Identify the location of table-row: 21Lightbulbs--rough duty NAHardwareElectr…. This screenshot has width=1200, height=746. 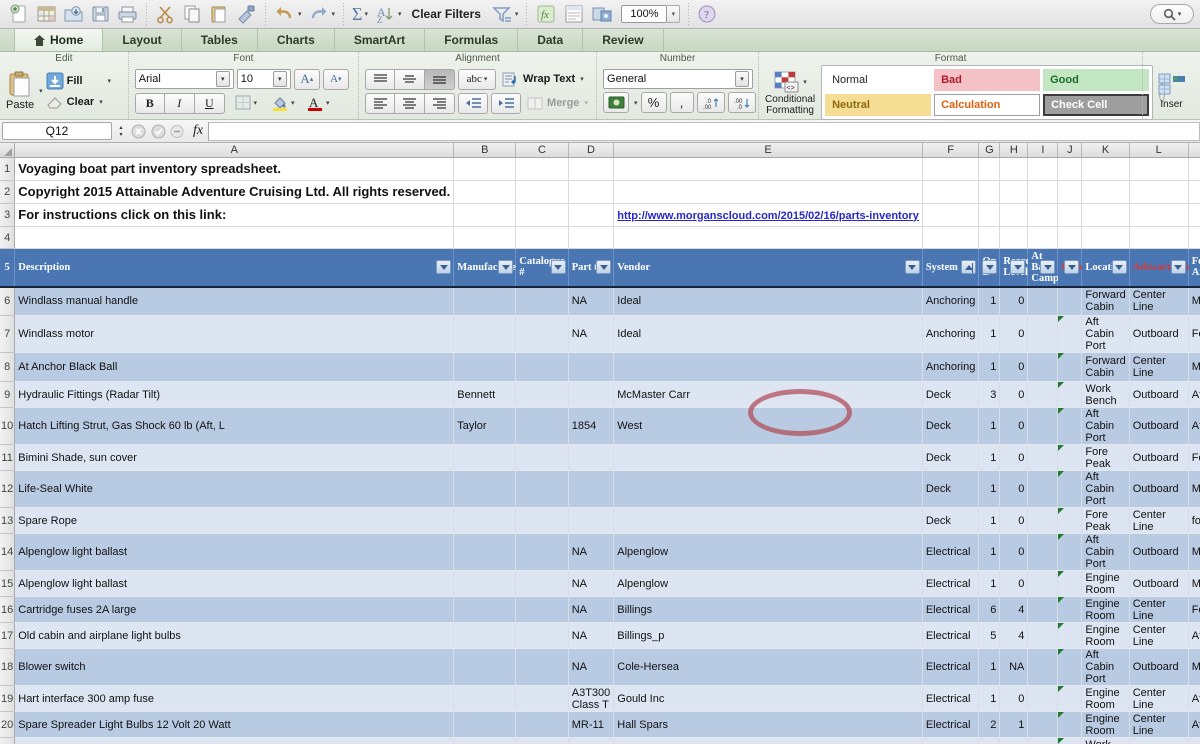
(600, 740).